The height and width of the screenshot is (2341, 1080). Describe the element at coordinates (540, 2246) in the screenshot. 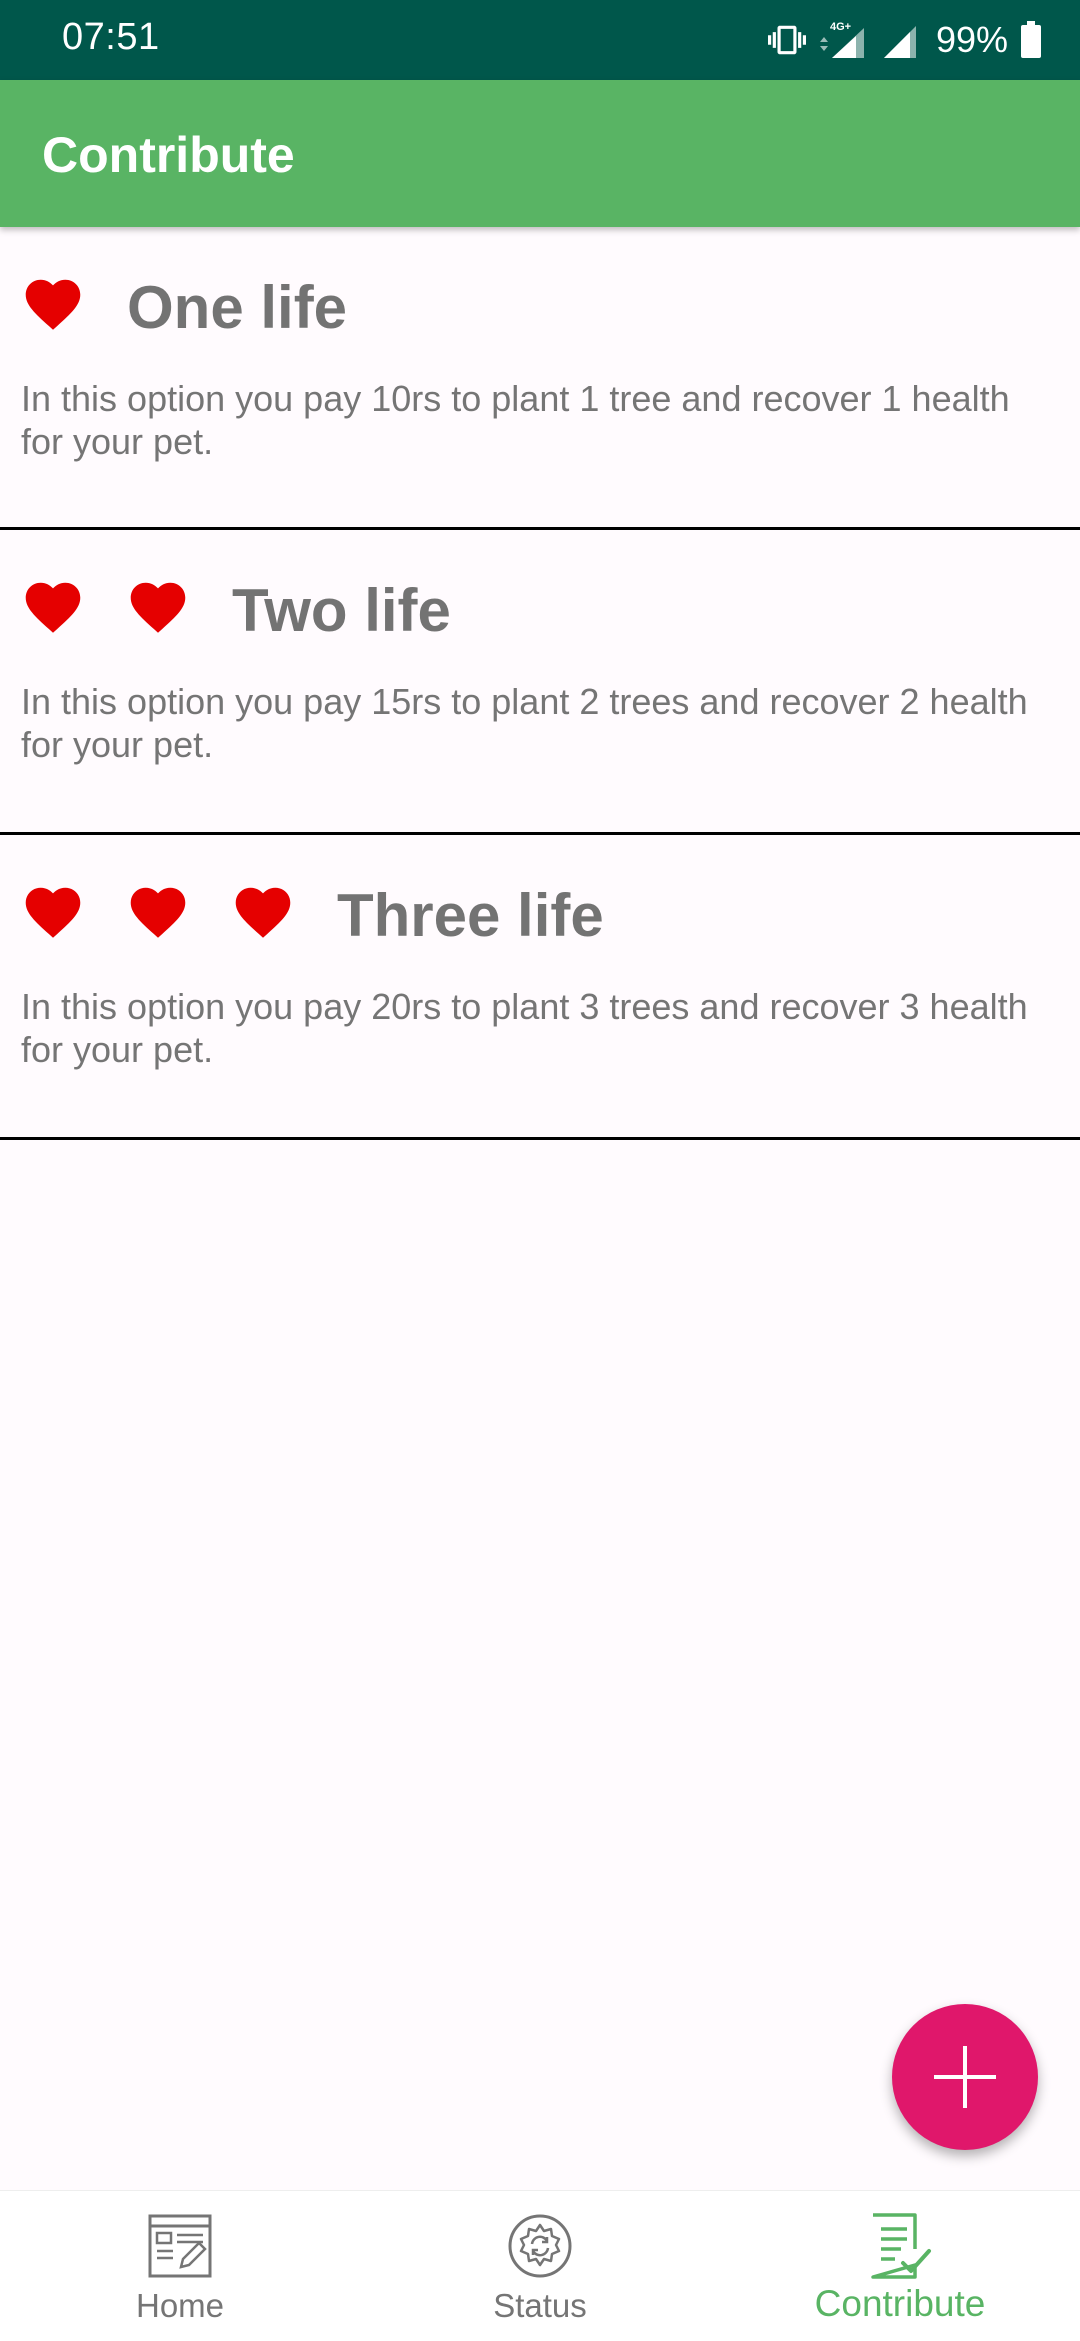

I see `status-gear-icon` at that location.